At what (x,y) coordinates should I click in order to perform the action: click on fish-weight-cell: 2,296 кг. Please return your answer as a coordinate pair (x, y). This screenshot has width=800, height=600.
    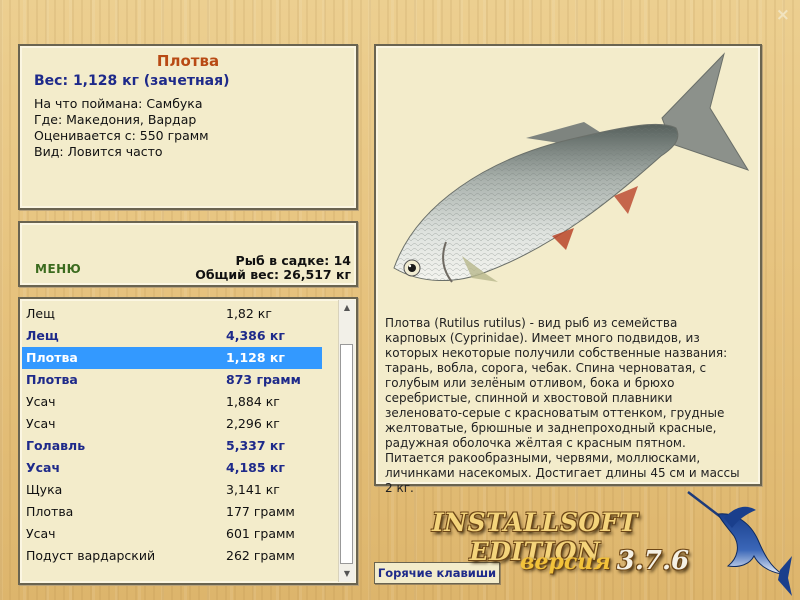
    Looking at the image, I should click on (253, 423).